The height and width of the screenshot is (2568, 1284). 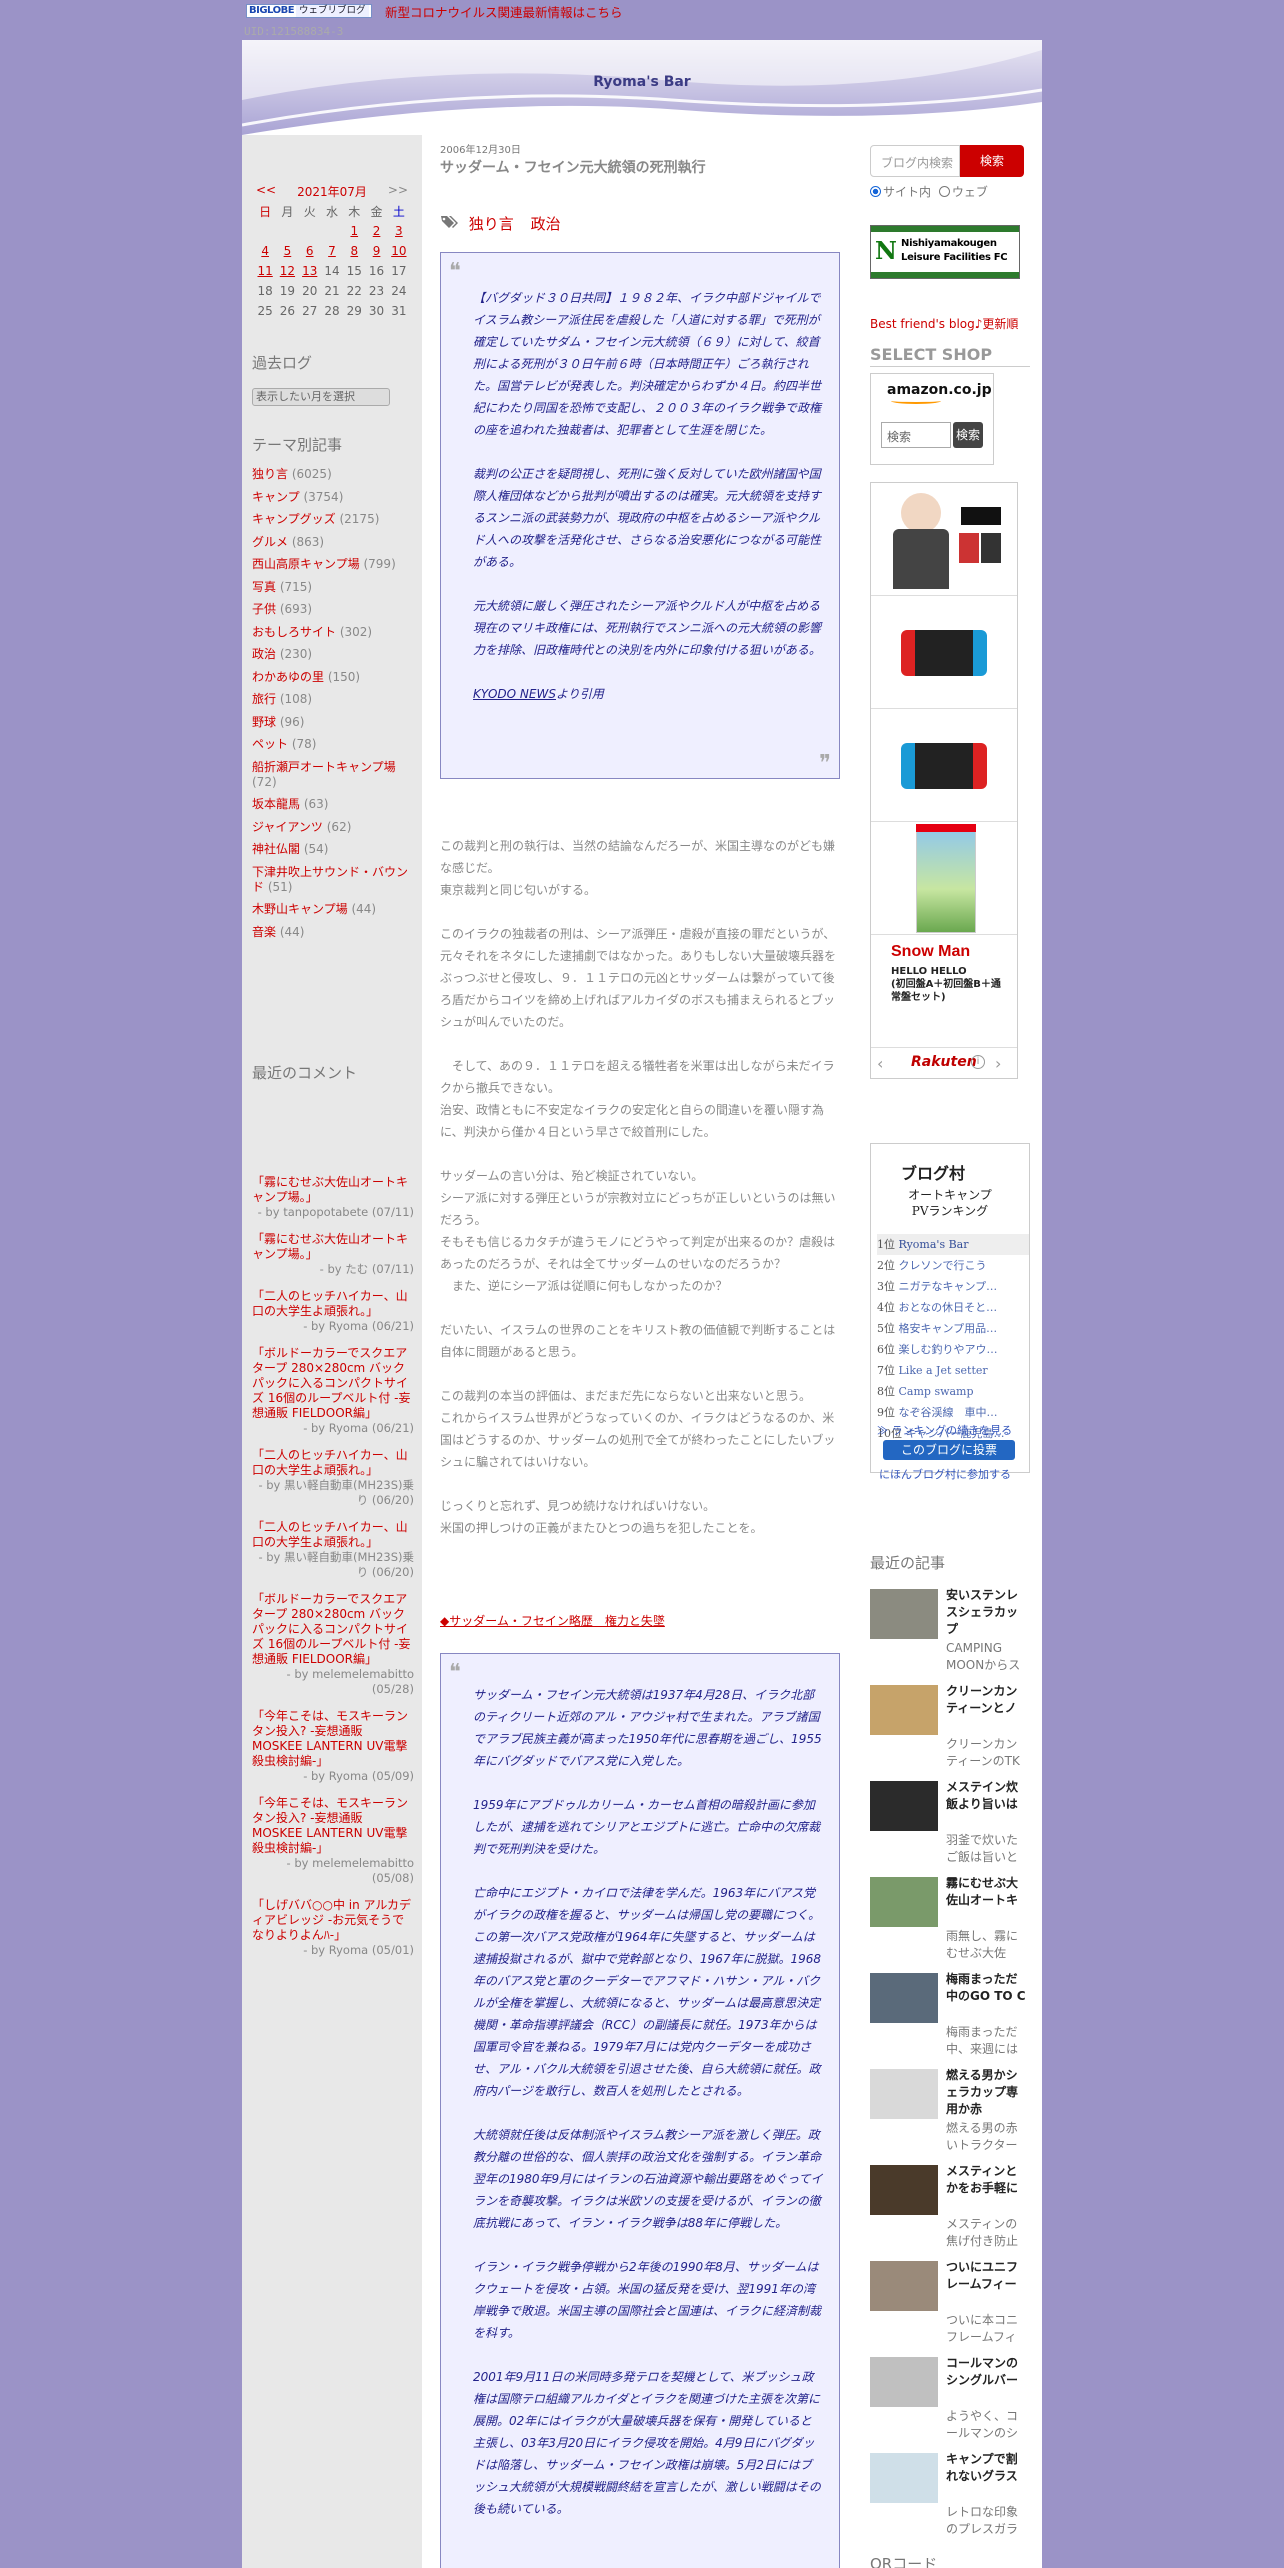 What do you see at coordinates (956, 2307) in the screenshot?
I see `recent-post-item: ついにユニフレームフィー ついに本コニフレームフィ` at bounding box center [956, 2307].